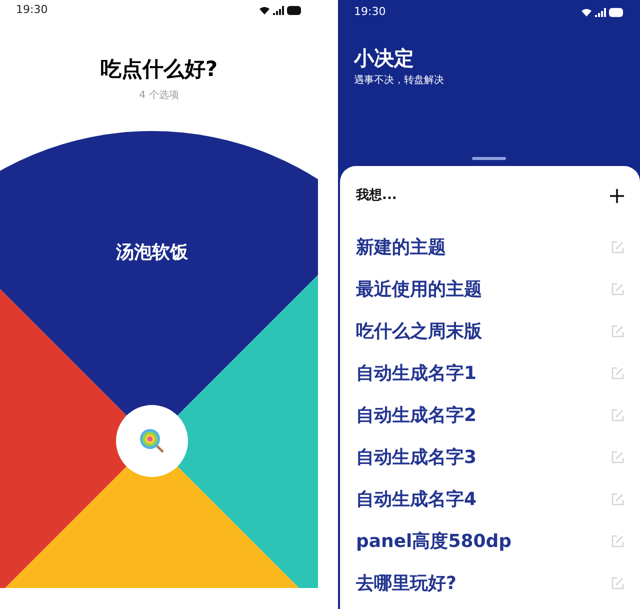 The image size is (640, 609). I want to click on option-count: 4 个选项, so click(159, 96).